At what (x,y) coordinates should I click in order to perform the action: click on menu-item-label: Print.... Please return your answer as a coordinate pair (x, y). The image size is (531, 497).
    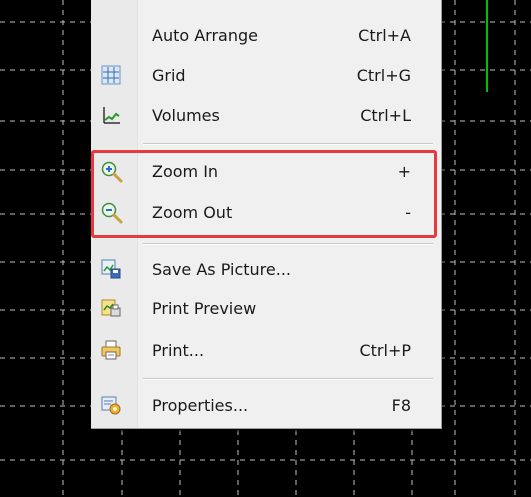
    Looking at the image, I should click on (178, 350).